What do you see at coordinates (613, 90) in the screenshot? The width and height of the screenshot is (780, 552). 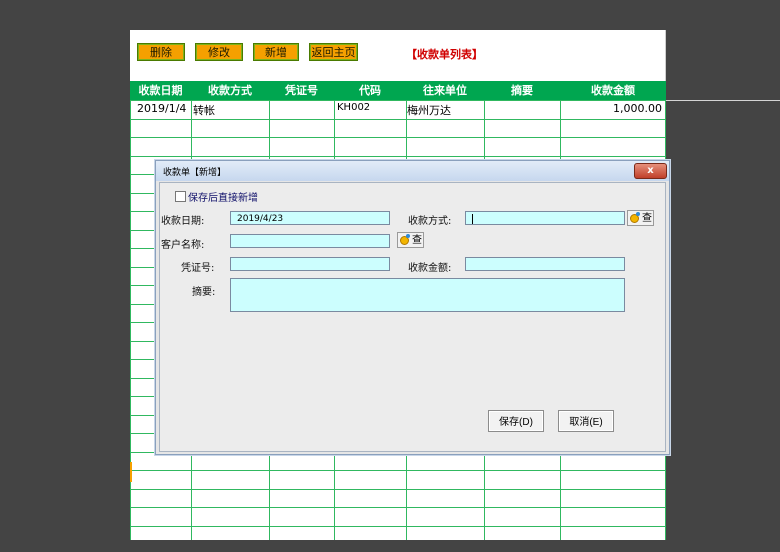 I see `column-header-amount: 收款金额` at bounding box center [613, 90].